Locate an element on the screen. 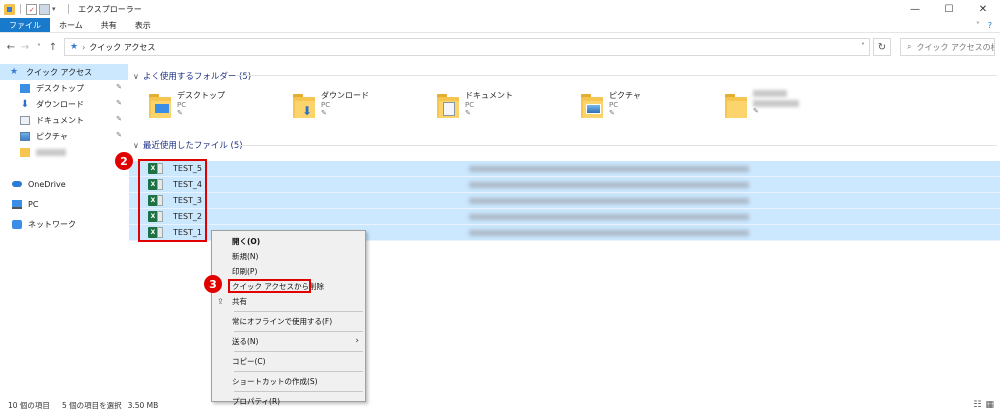 This screenshot has height=415, width=1000. remove-item-highlight-box is located at coordinates (269, 286).